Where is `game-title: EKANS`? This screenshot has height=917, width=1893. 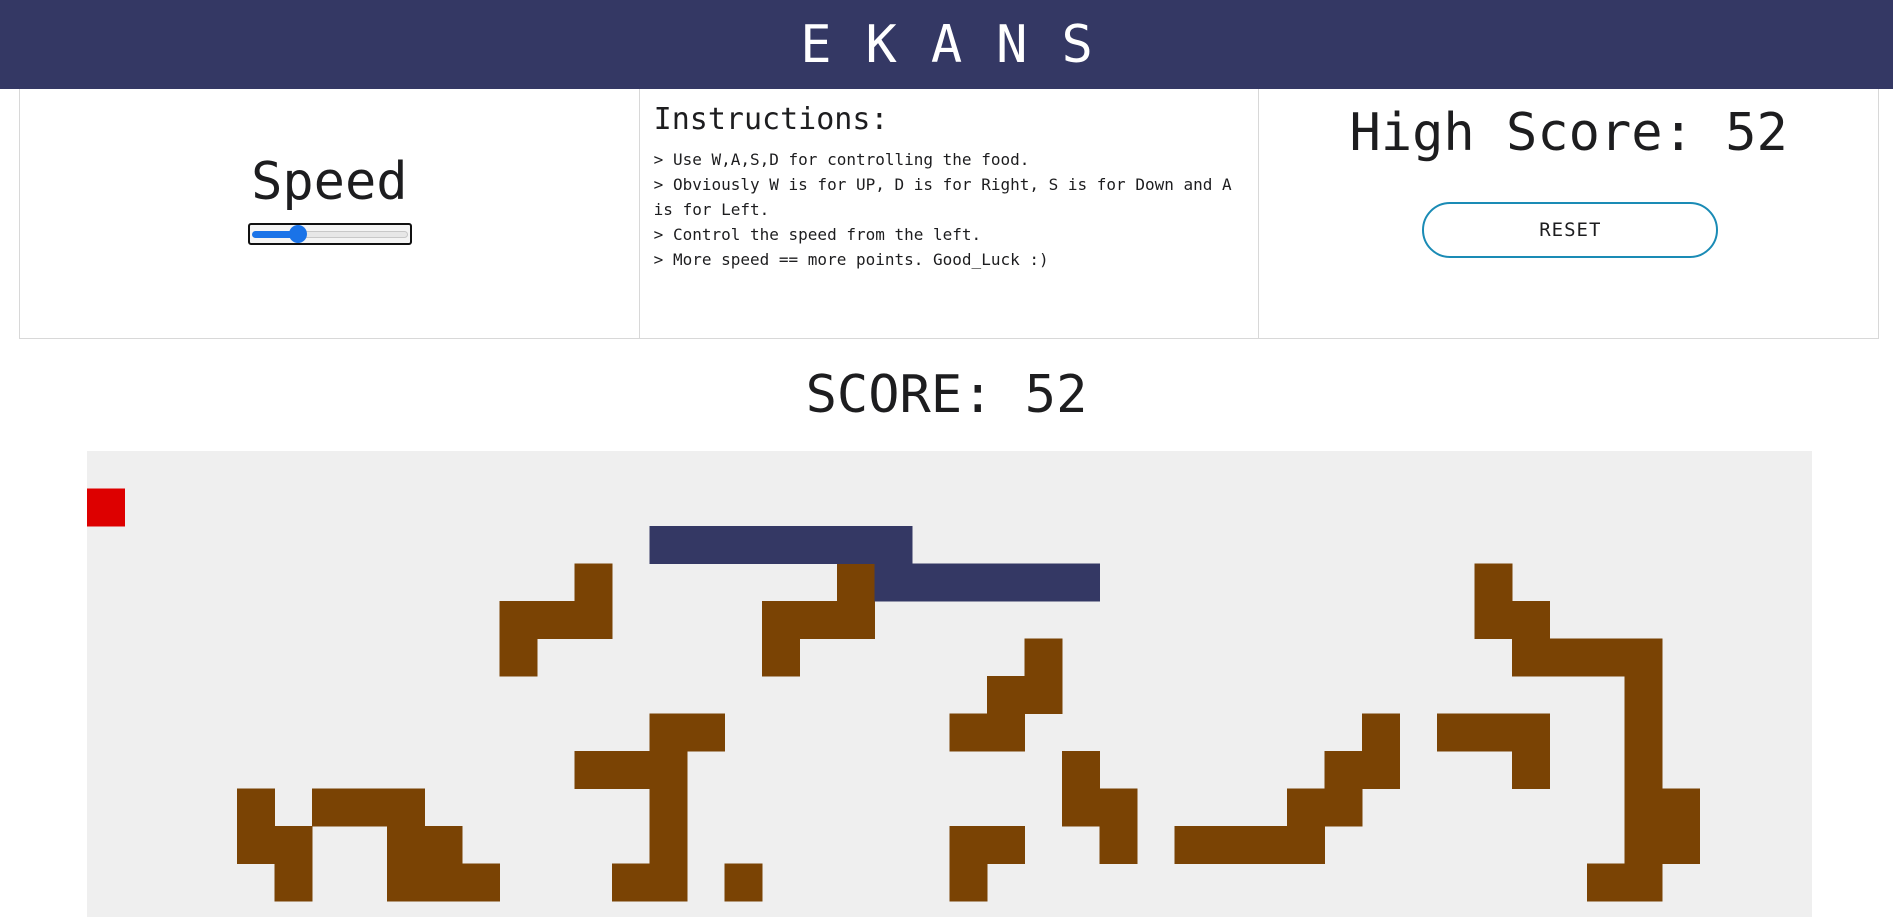
game-title: EKANS is located at coordinates (963, 44).